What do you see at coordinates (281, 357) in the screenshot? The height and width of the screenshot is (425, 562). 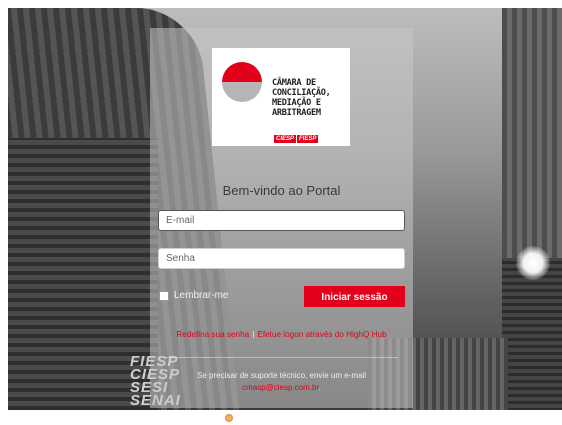 I see `divider` at bounding box center [281, 357].